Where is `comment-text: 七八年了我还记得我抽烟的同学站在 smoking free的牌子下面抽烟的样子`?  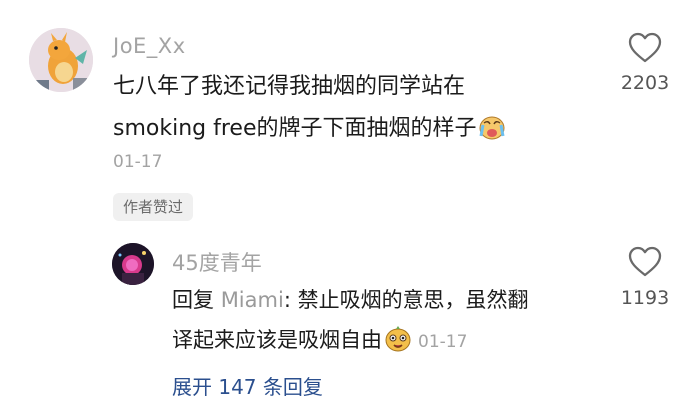
comment-text: 七八年了我还记得我抽烟的同学站在 smoking free的牌子下面抽烟的样子 is located at coordinates (338, 110).